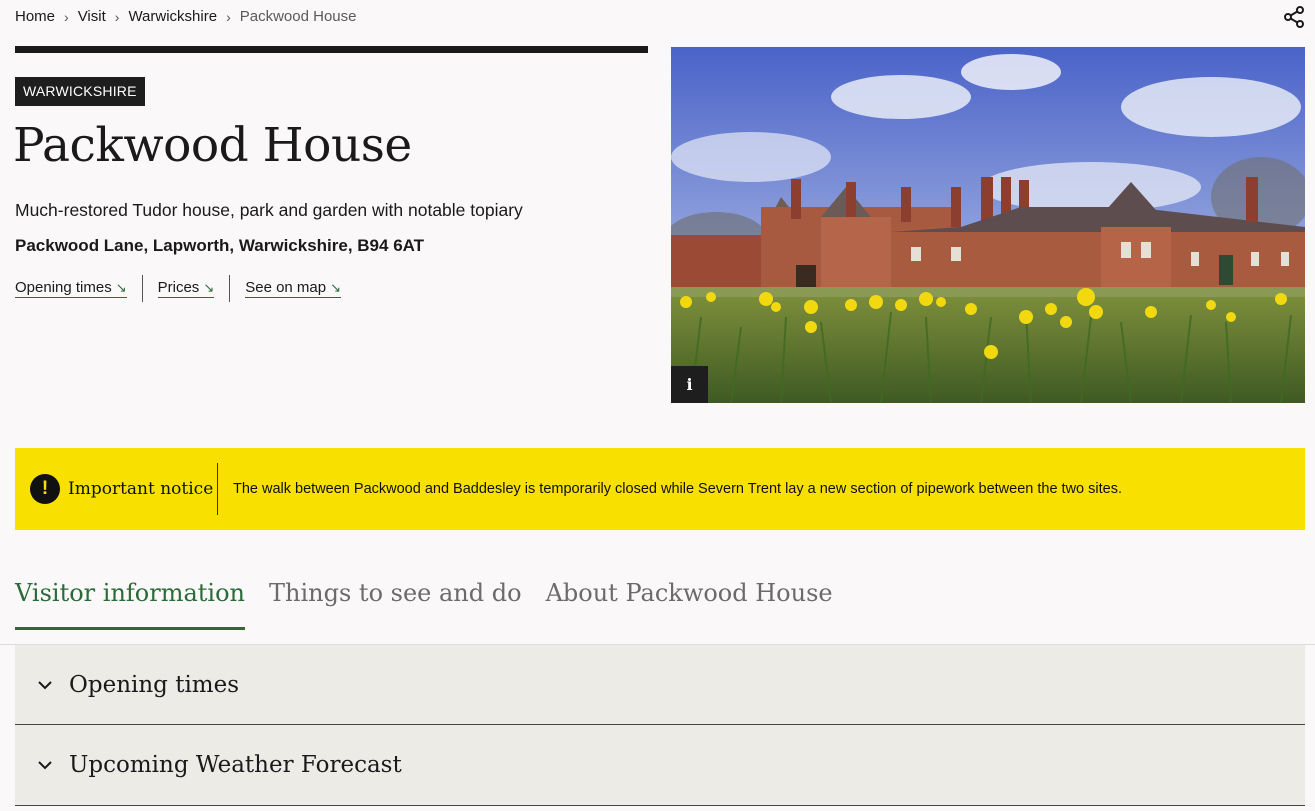  What do you see at coordinates (331, 49) in the screenshot?
I see `header-rule` at bounding box center [331, 49].